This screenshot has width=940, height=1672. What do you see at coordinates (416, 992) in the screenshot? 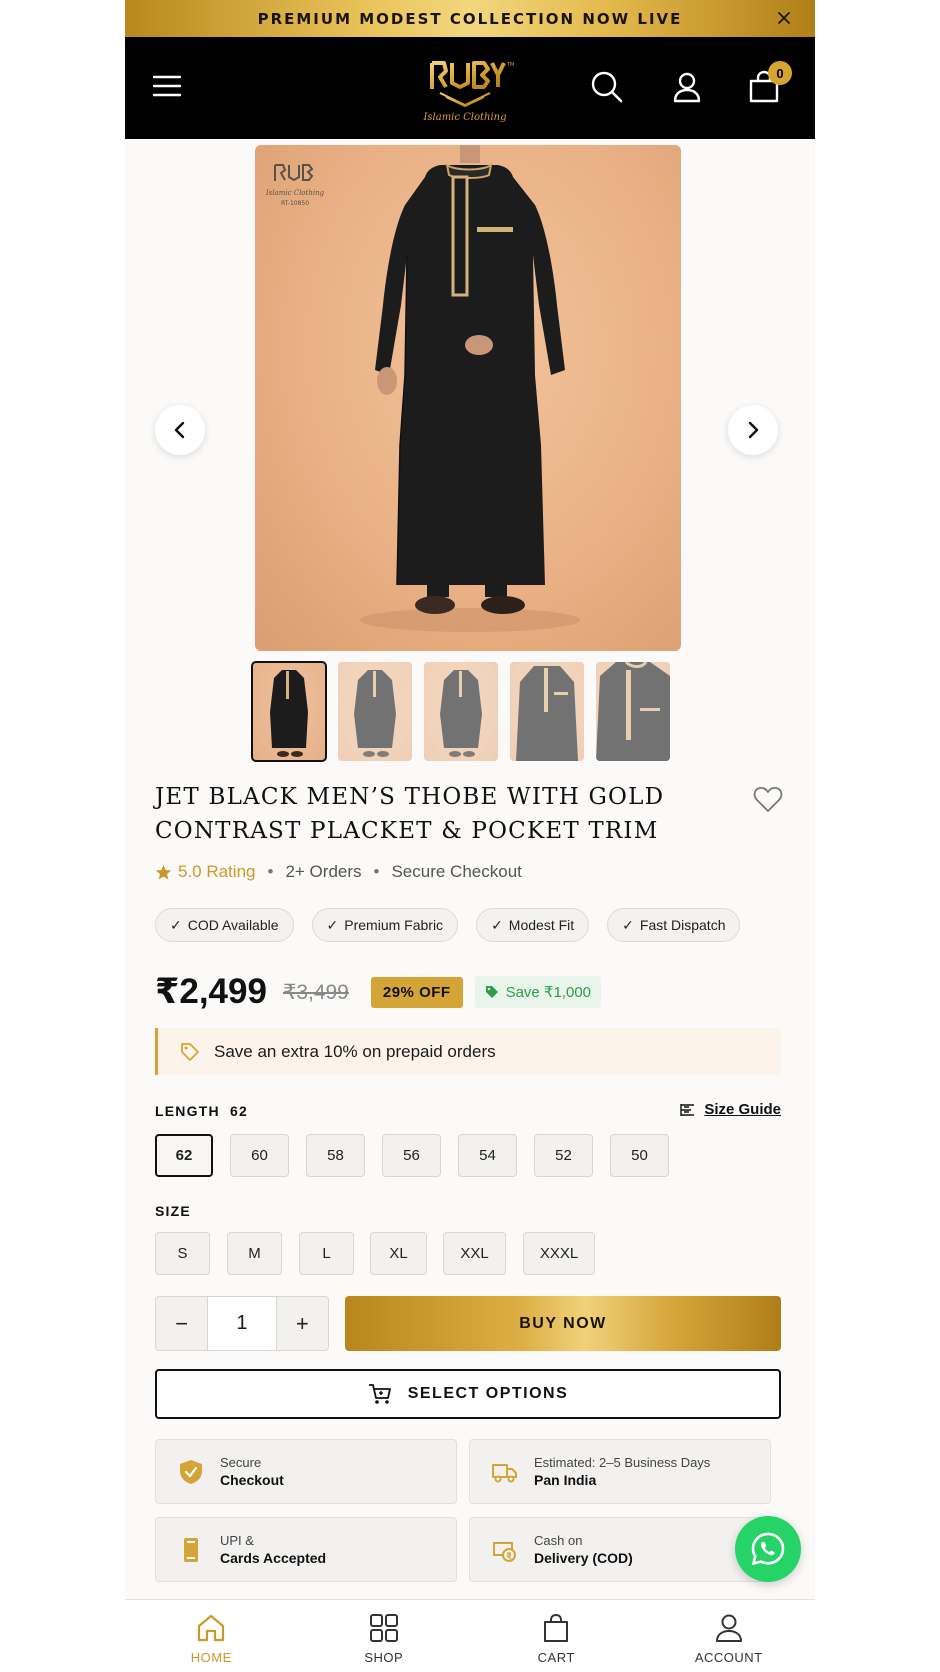
I see `discount-badge: 29% OFF` at bounding box center [416, 992].